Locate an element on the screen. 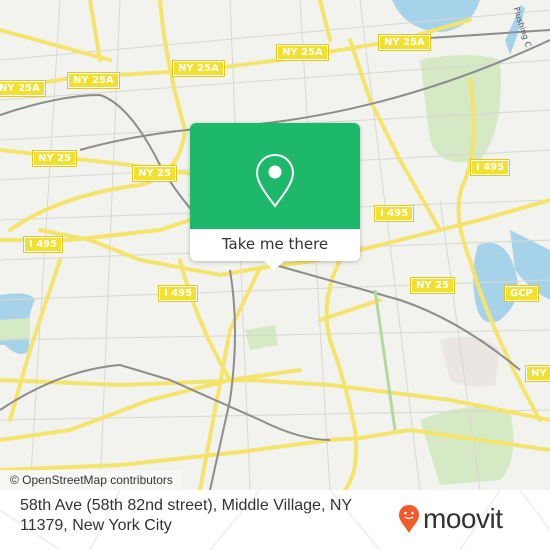  popup-header is located at coordinates (275, 176).